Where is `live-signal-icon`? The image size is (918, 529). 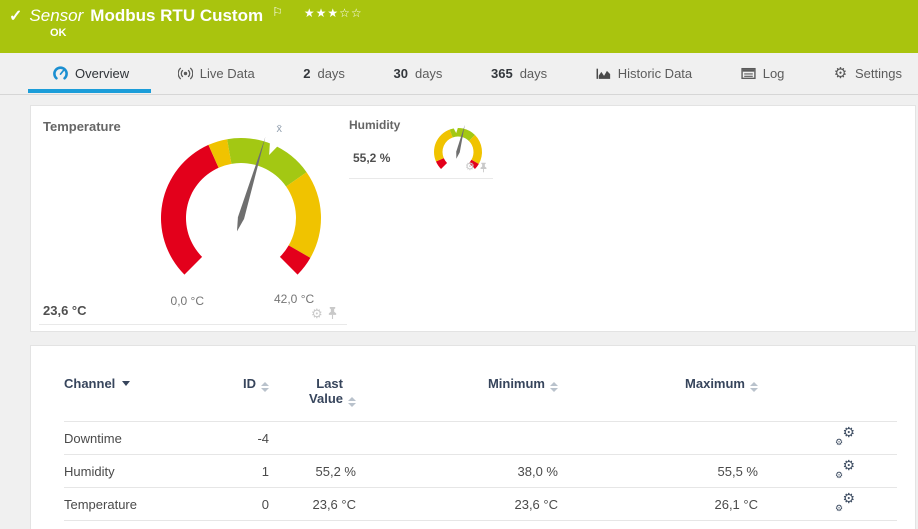
live-signal-icon is located at coordinates (185, 73).